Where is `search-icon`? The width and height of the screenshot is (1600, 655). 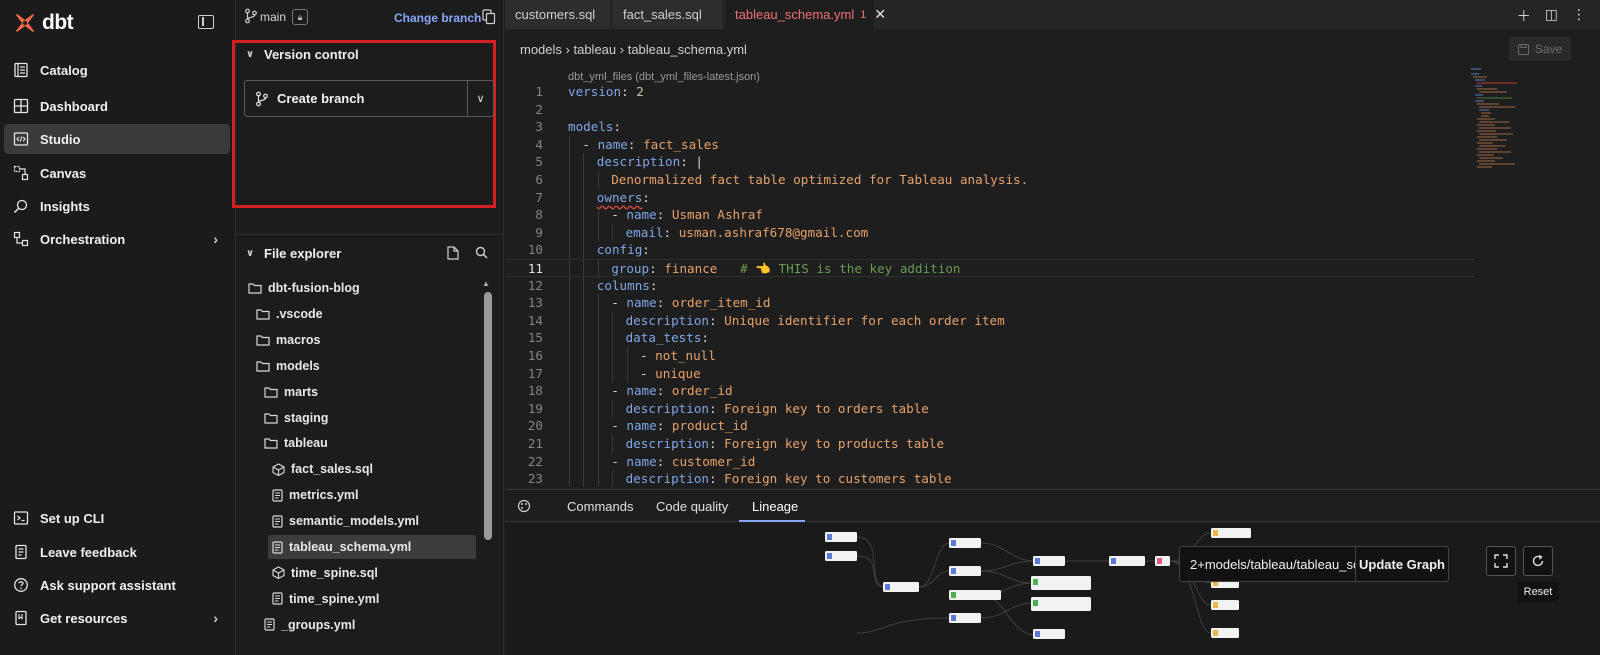 search-icon is located at coordinates (481, 252).